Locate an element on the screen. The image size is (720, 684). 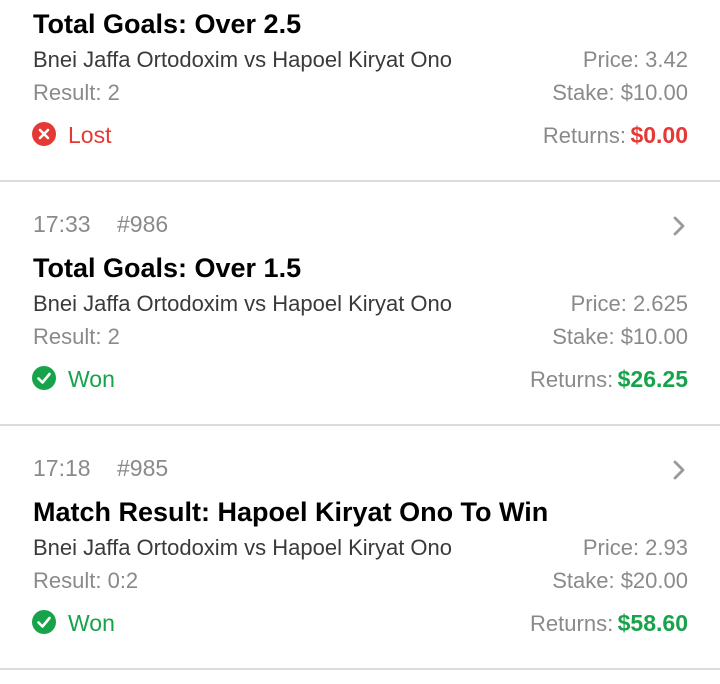
bet-id: #986 is located at coordinates (143, 224).